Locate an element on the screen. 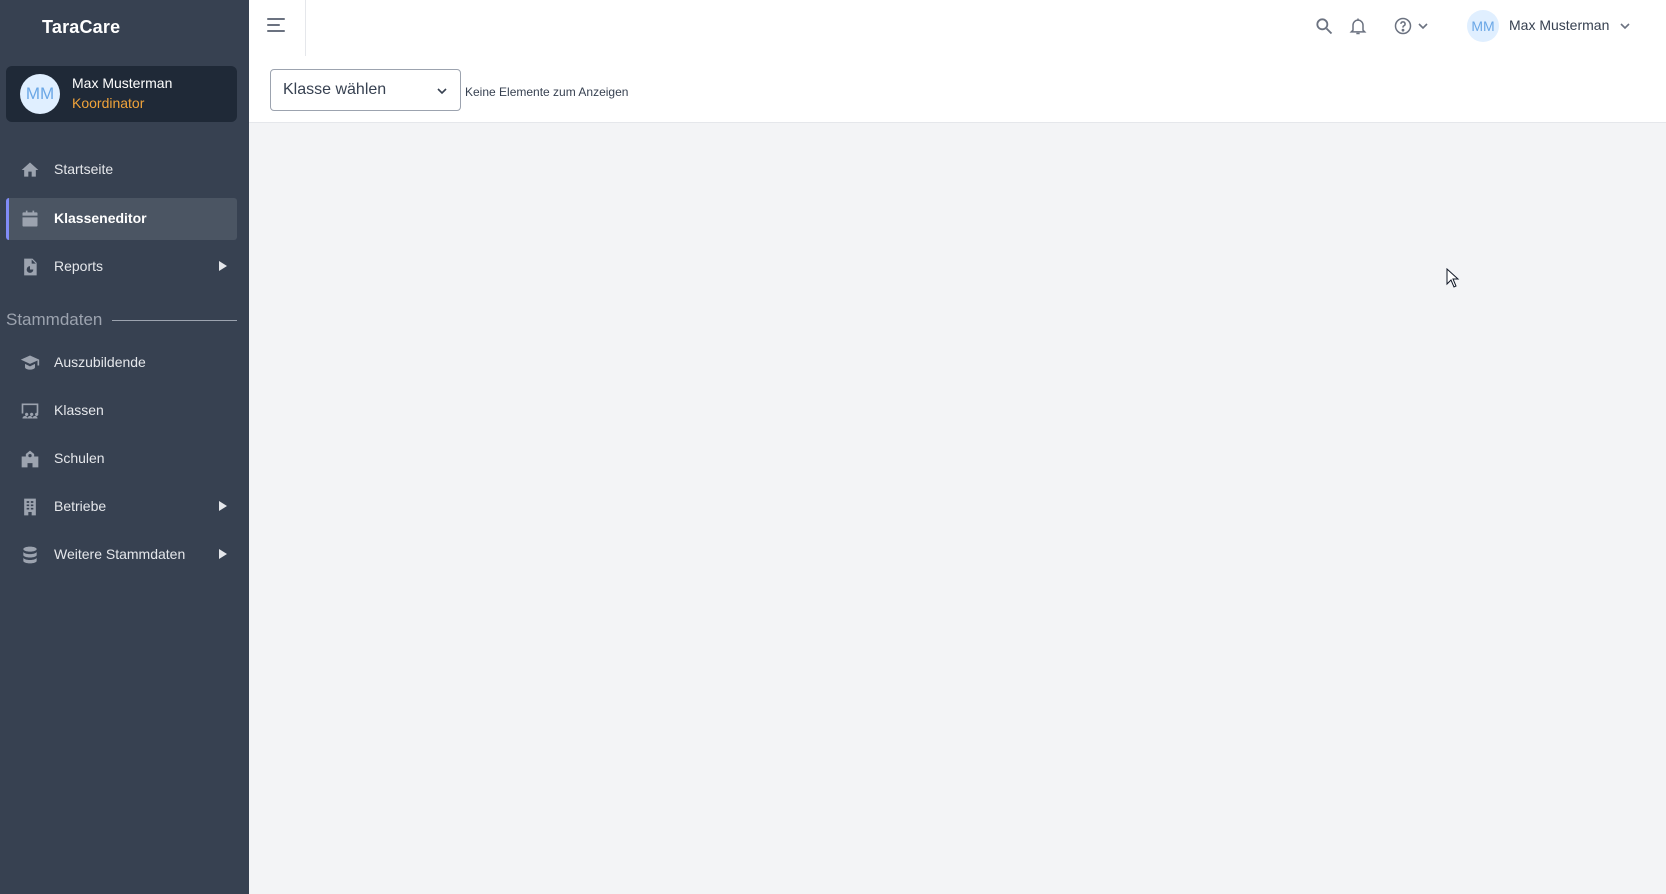  section-divider is located at coordinates (174, 320).